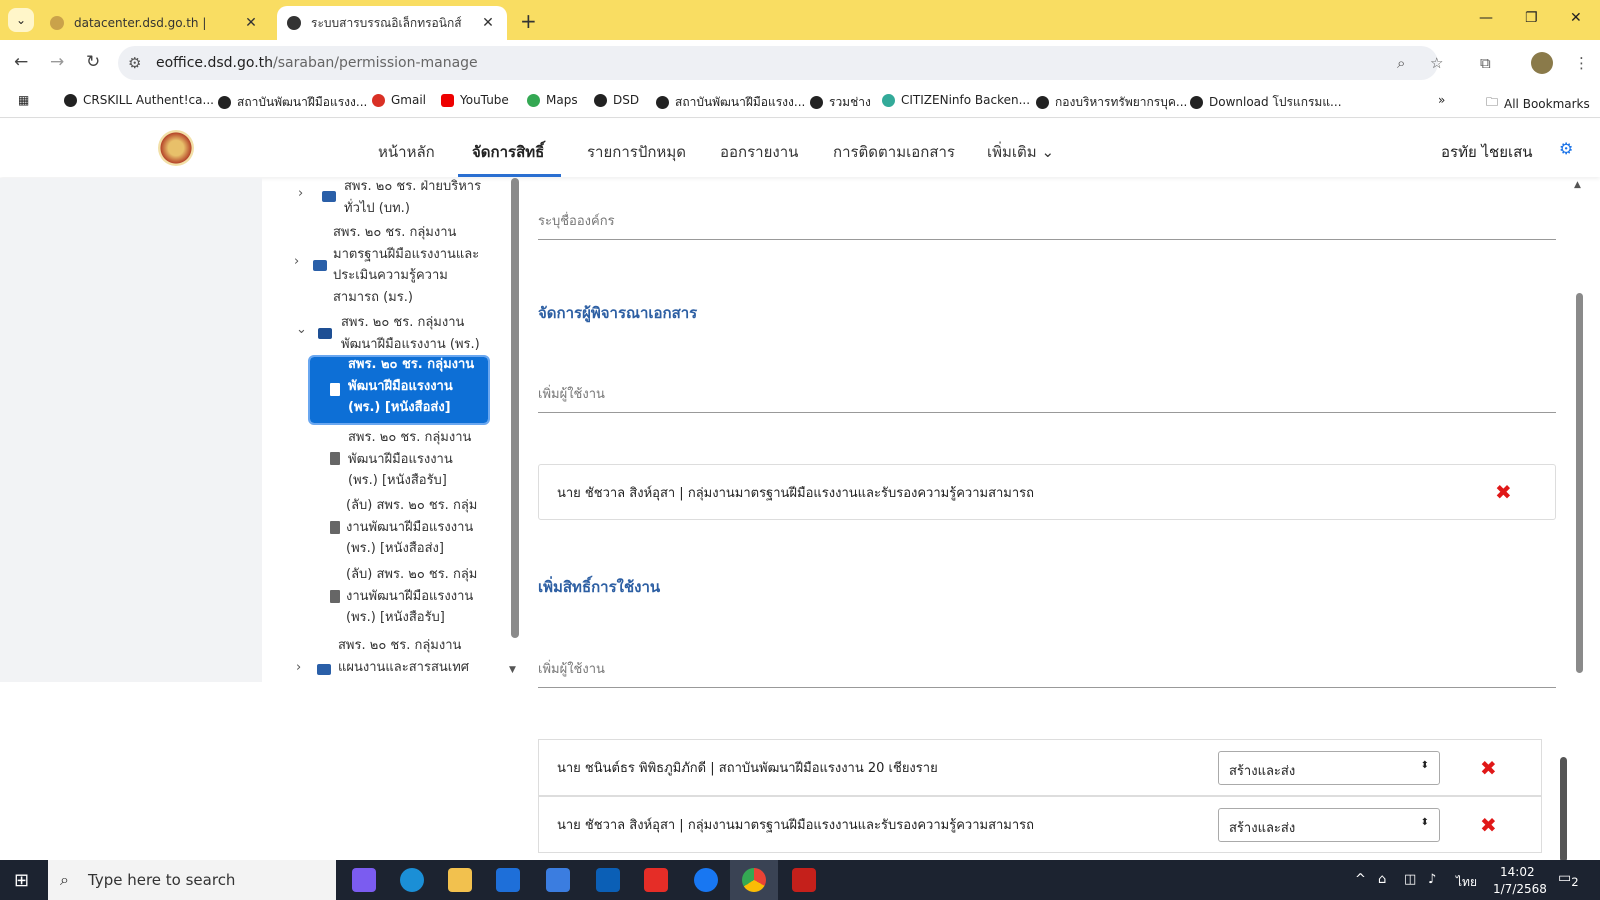 This screenshot has width=1600, height=900. What do you see at coordinates (512, 670) in the screenshot?
I see `scroll-down-icon: ▼` at bounding box center [512, 670].